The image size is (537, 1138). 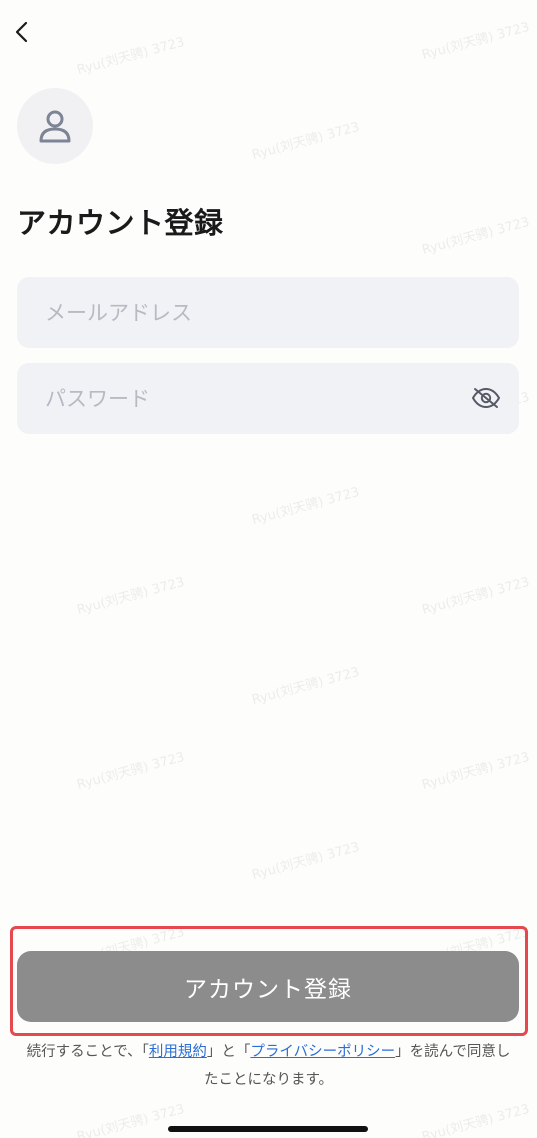 I want to click on create-account-button: アカウント登録, so click(x=268, y=986).